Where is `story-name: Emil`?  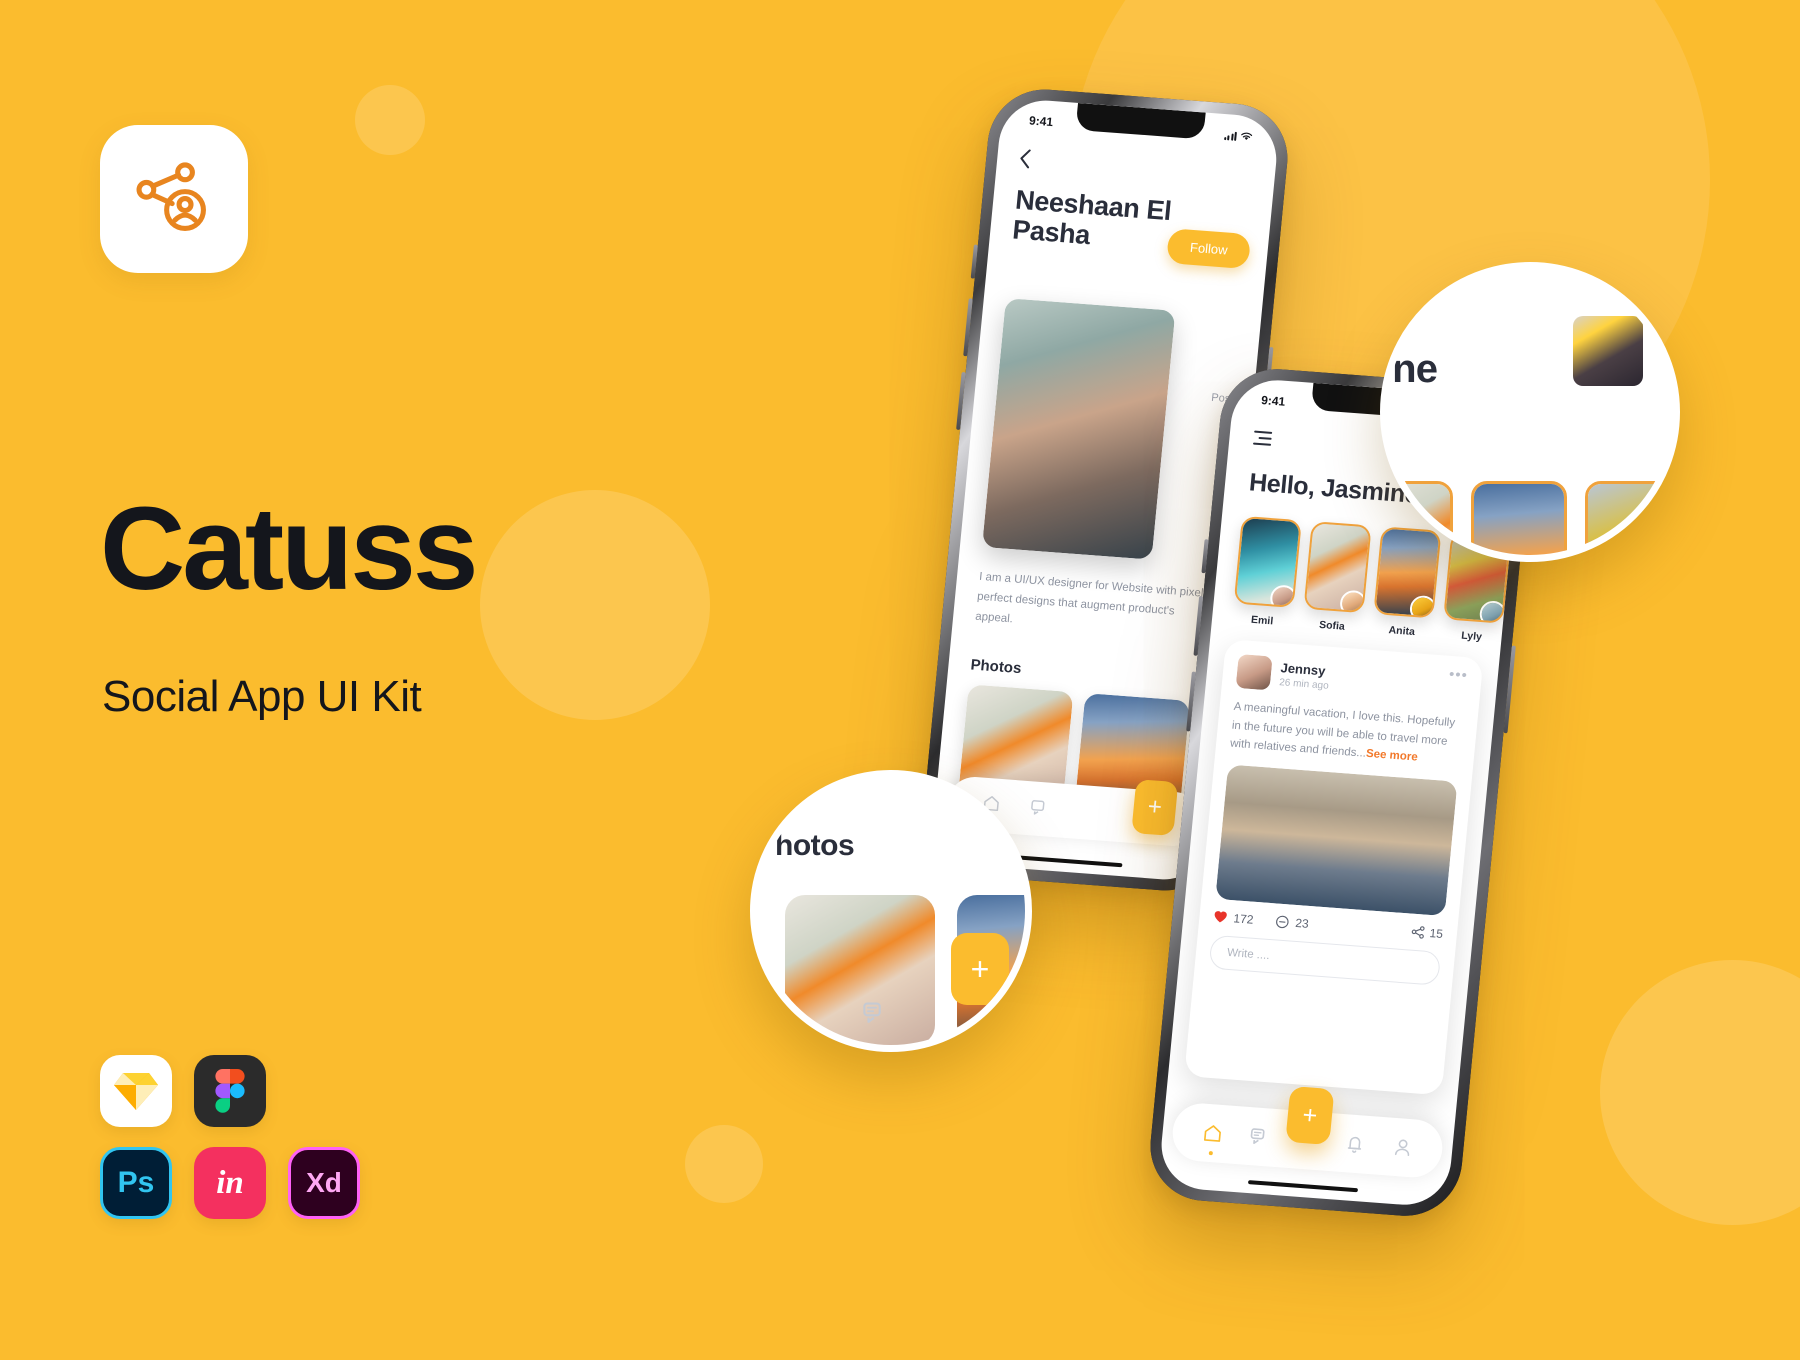 story-name: Emil is located at coordinates (1262, 620).